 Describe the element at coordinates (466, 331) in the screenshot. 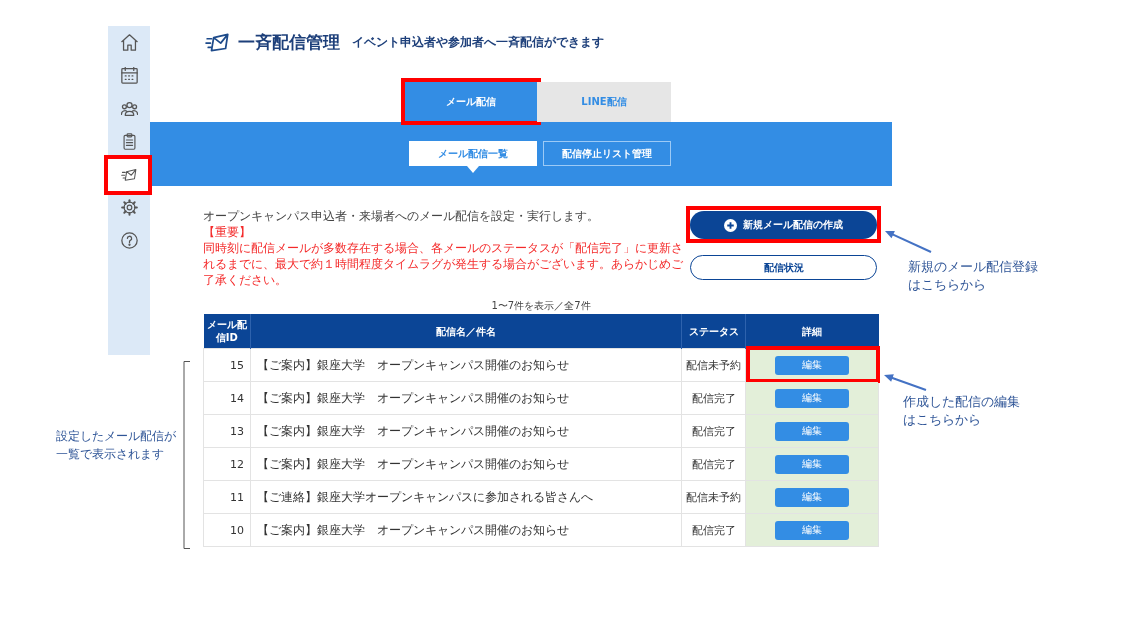

I see `column-header: 配信名／件名` at that location.